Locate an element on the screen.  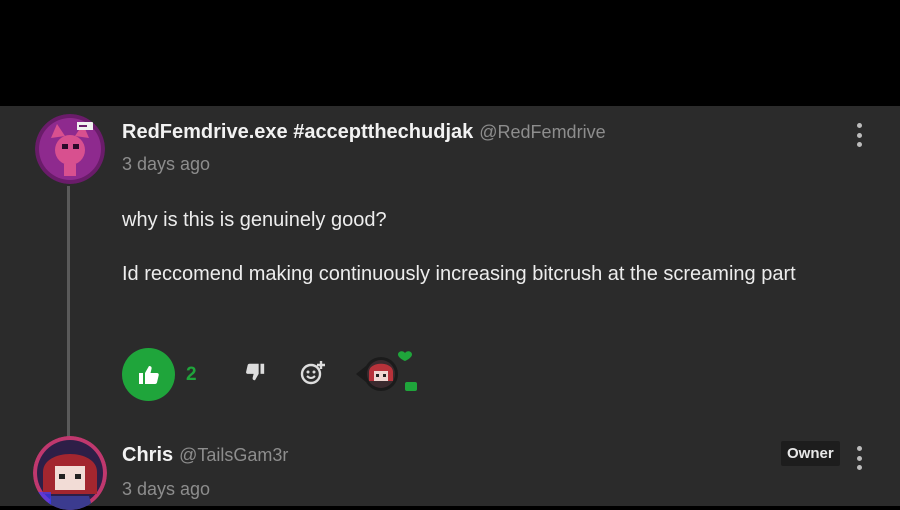
thumbs-down-icon is located at coordinates (255, 372).